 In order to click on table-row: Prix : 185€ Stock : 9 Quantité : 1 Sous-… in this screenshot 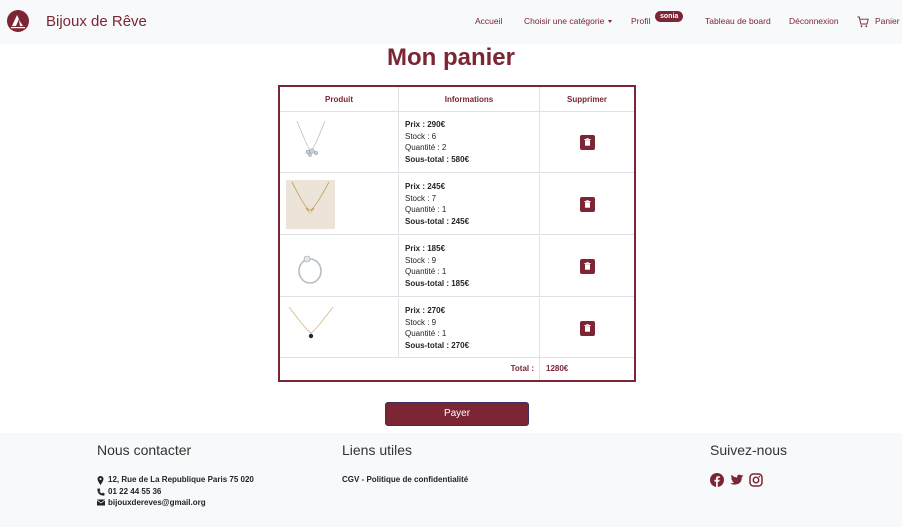, I will do `click(457, 266)`.